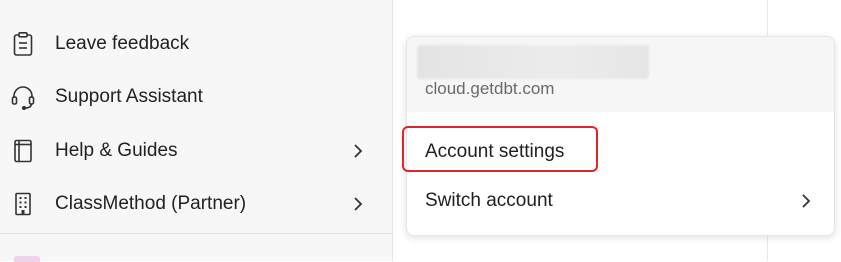 Image resolution: width=841 pixels, height=262 pixels. What do you see at coordinates (533, 62) in the screenshot?
I see `redacted-account-name` at bounding box center [533, 62].